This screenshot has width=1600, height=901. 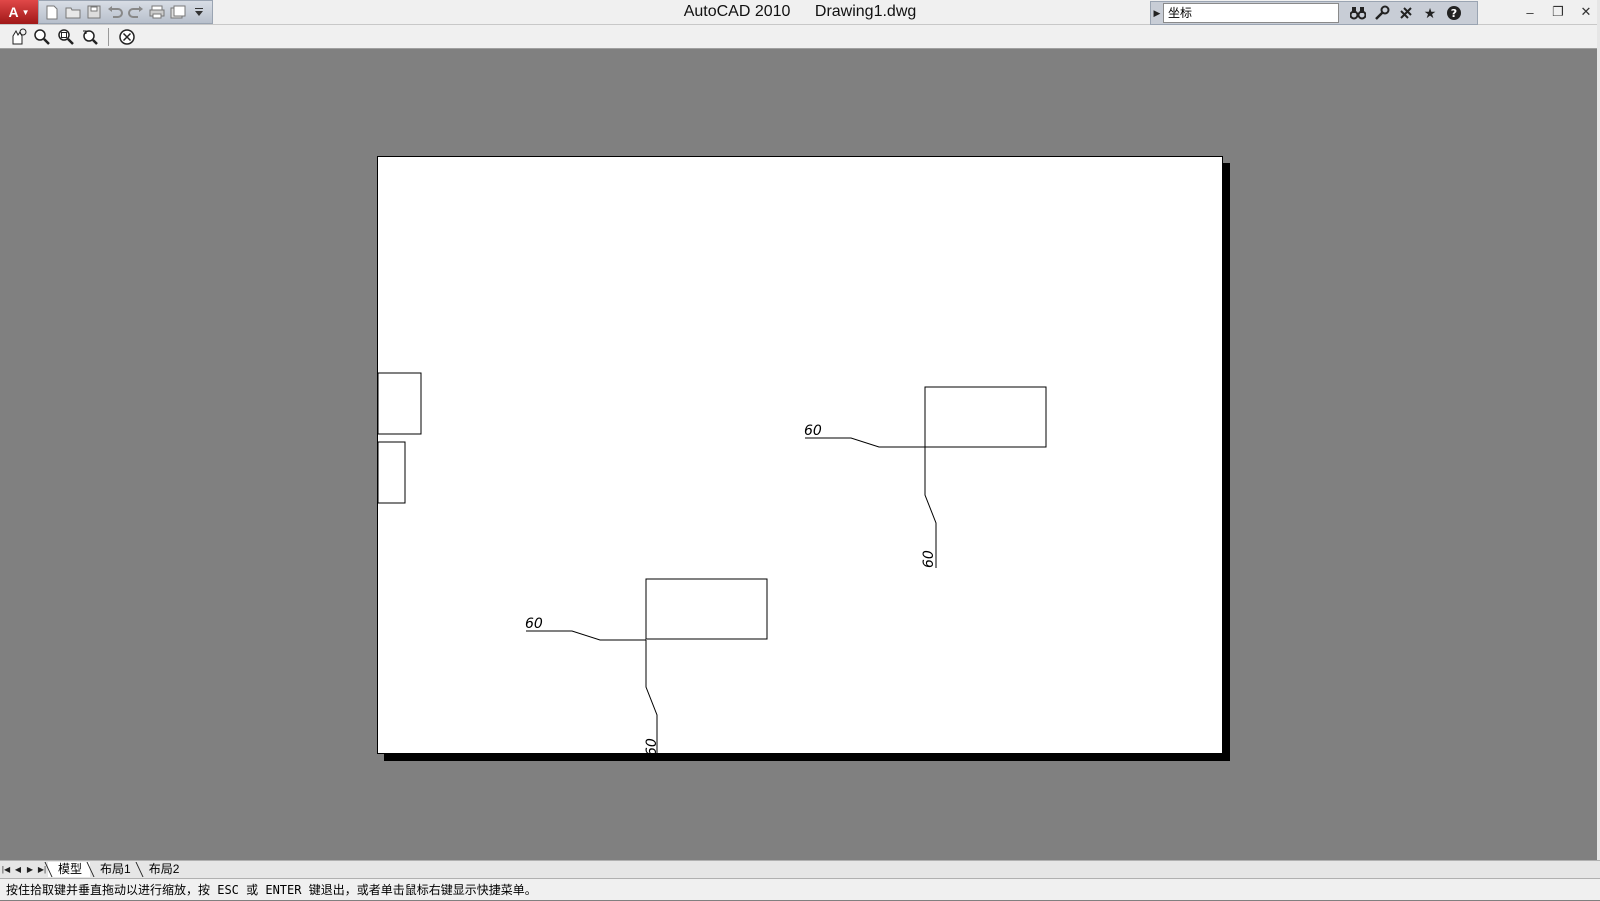 I want to click on infocenter-expand-icon: ▶, so click(x=1157, y=13).